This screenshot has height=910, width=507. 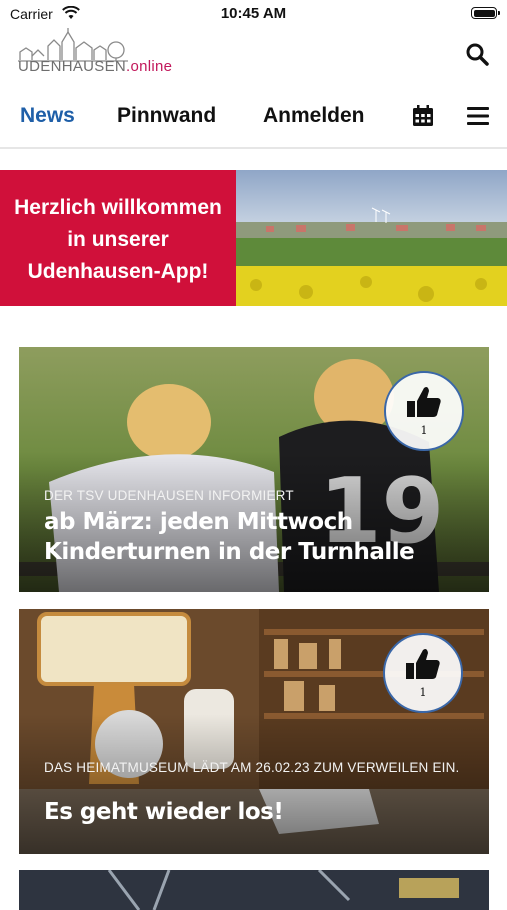 I want to click on status-time: 10:45 AM, so click(x=253, y=13).